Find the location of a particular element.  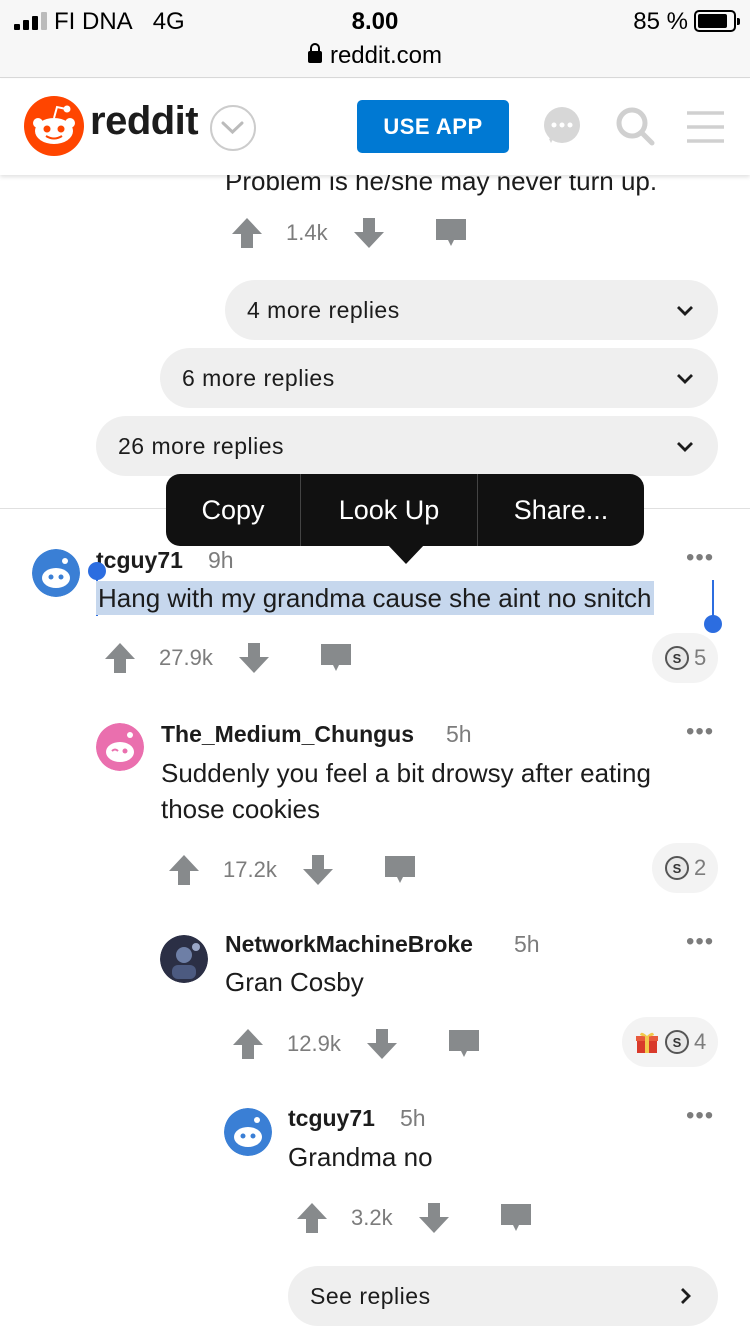

score: 12.9k is located at coordinates (314, 1043).